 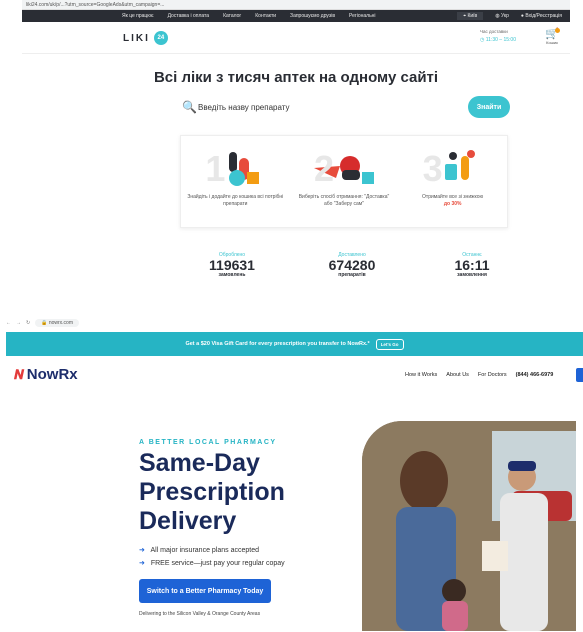 I want to click on page-title: Всі ліки з тисяч аптек на одному сайті, so click(x=296, y=77).